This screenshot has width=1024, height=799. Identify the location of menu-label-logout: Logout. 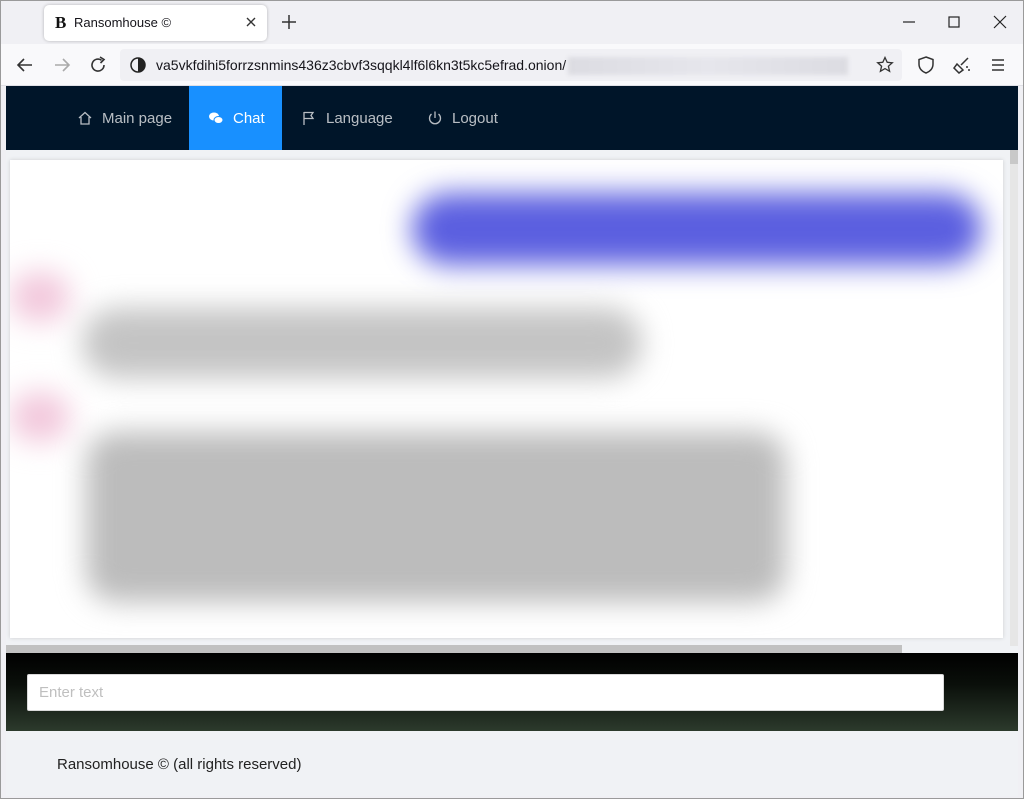
(475, 118).